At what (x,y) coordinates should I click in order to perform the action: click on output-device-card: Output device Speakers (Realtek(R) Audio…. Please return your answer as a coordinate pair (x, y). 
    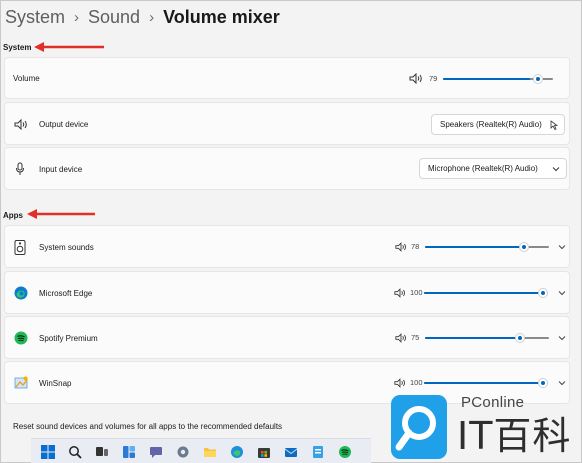
    Looking at the image, I should click on (287, 123).